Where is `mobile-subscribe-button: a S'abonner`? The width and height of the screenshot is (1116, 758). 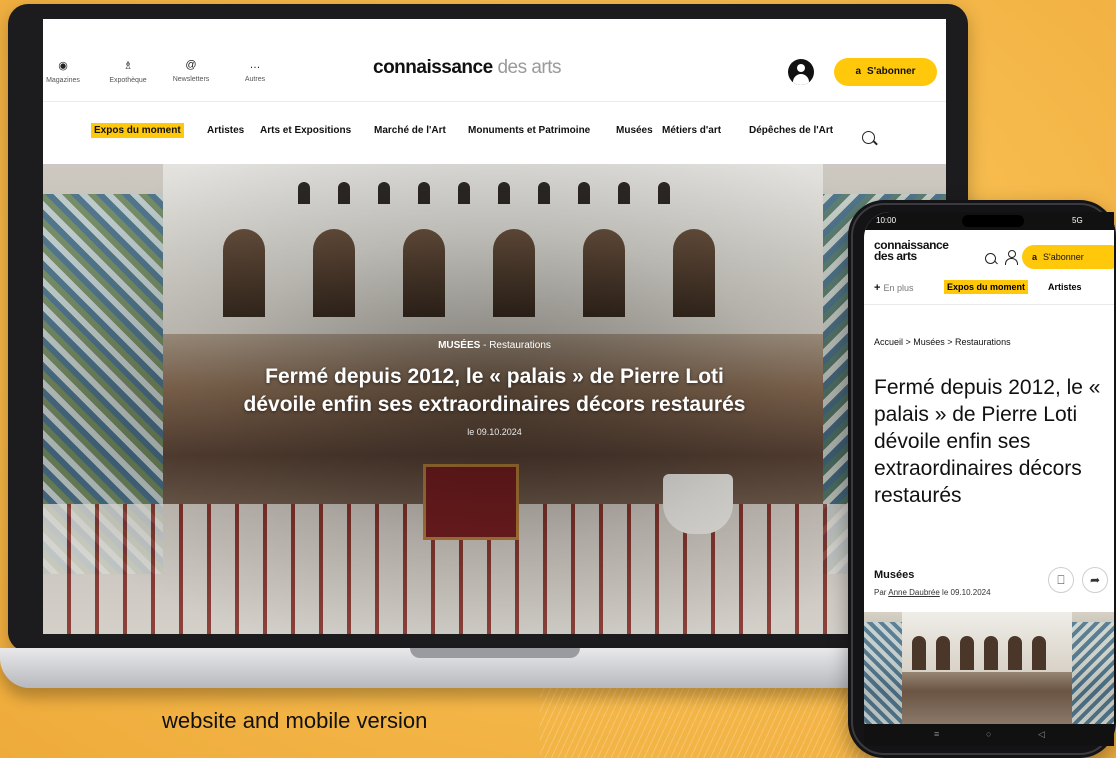 mobile-subscribe-button: a S'abonner is located at coordinates (1068, 257).